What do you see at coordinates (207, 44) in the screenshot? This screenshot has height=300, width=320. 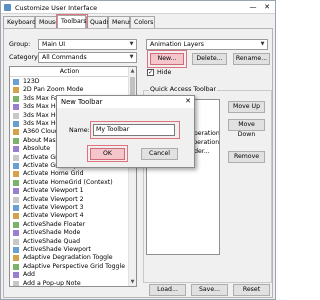 I see `toolbar-select: Animation Layers ▼` at bounding box center [207, 44].